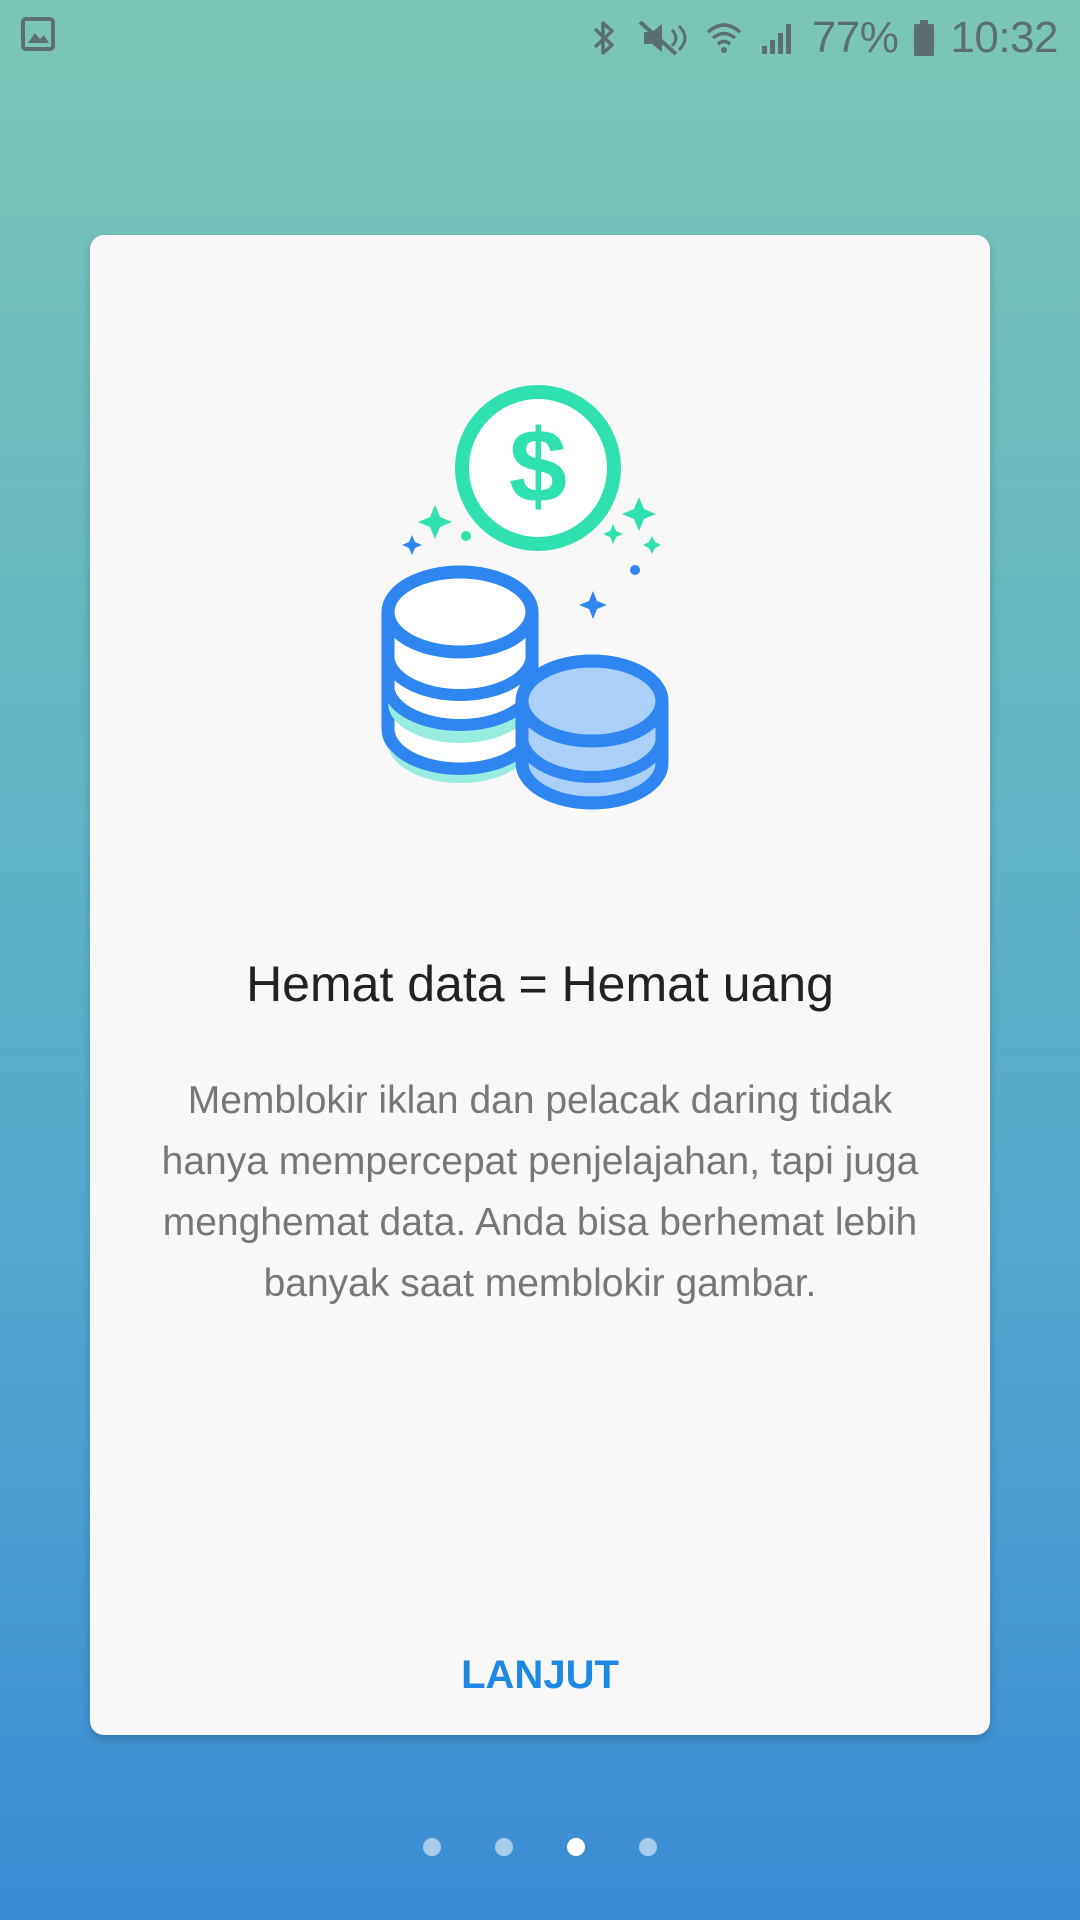 The image size is (1080, 1920). Describe the element at coordinates (924, 38) in the screenshot. I see `battery-icon` at that location.